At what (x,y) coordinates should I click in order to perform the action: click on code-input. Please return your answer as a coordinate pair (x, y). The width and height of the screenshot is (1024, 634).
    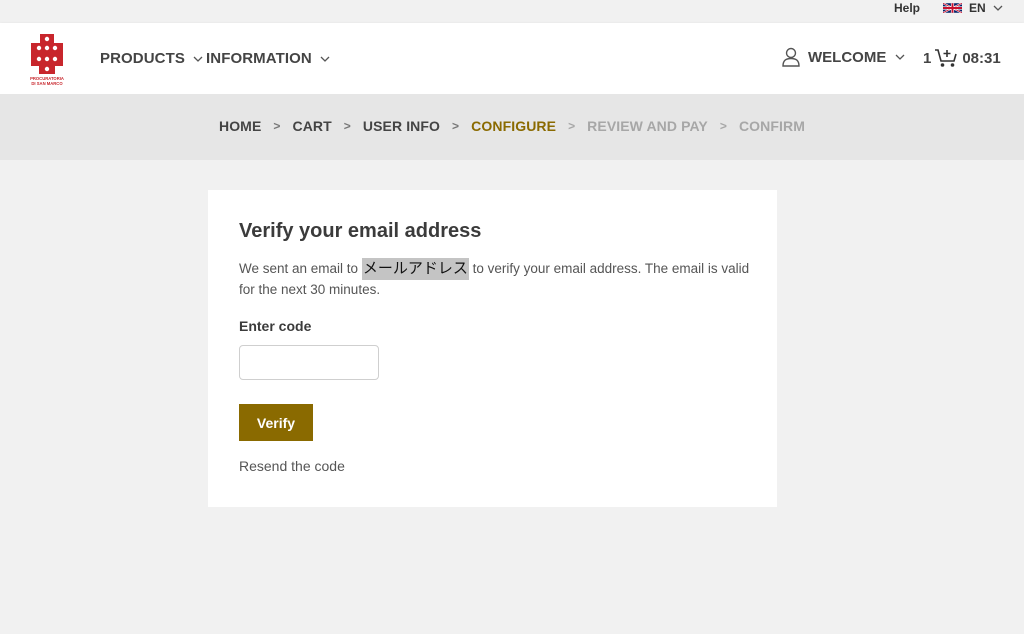
    Looking at the image, I should click on (309, 362).